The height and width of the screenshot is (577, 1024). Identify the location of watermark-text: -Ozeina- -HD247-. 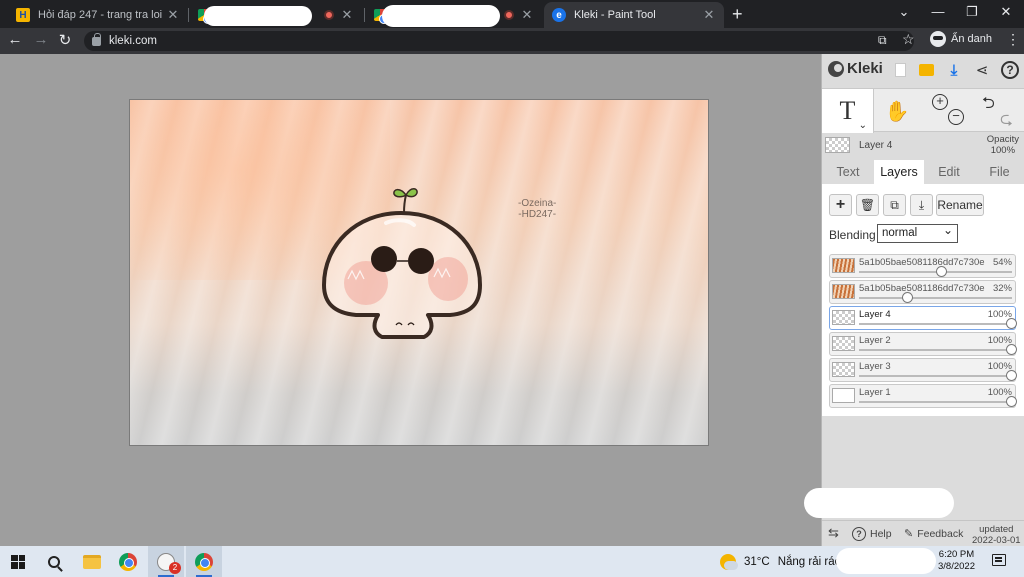
(537, 209).